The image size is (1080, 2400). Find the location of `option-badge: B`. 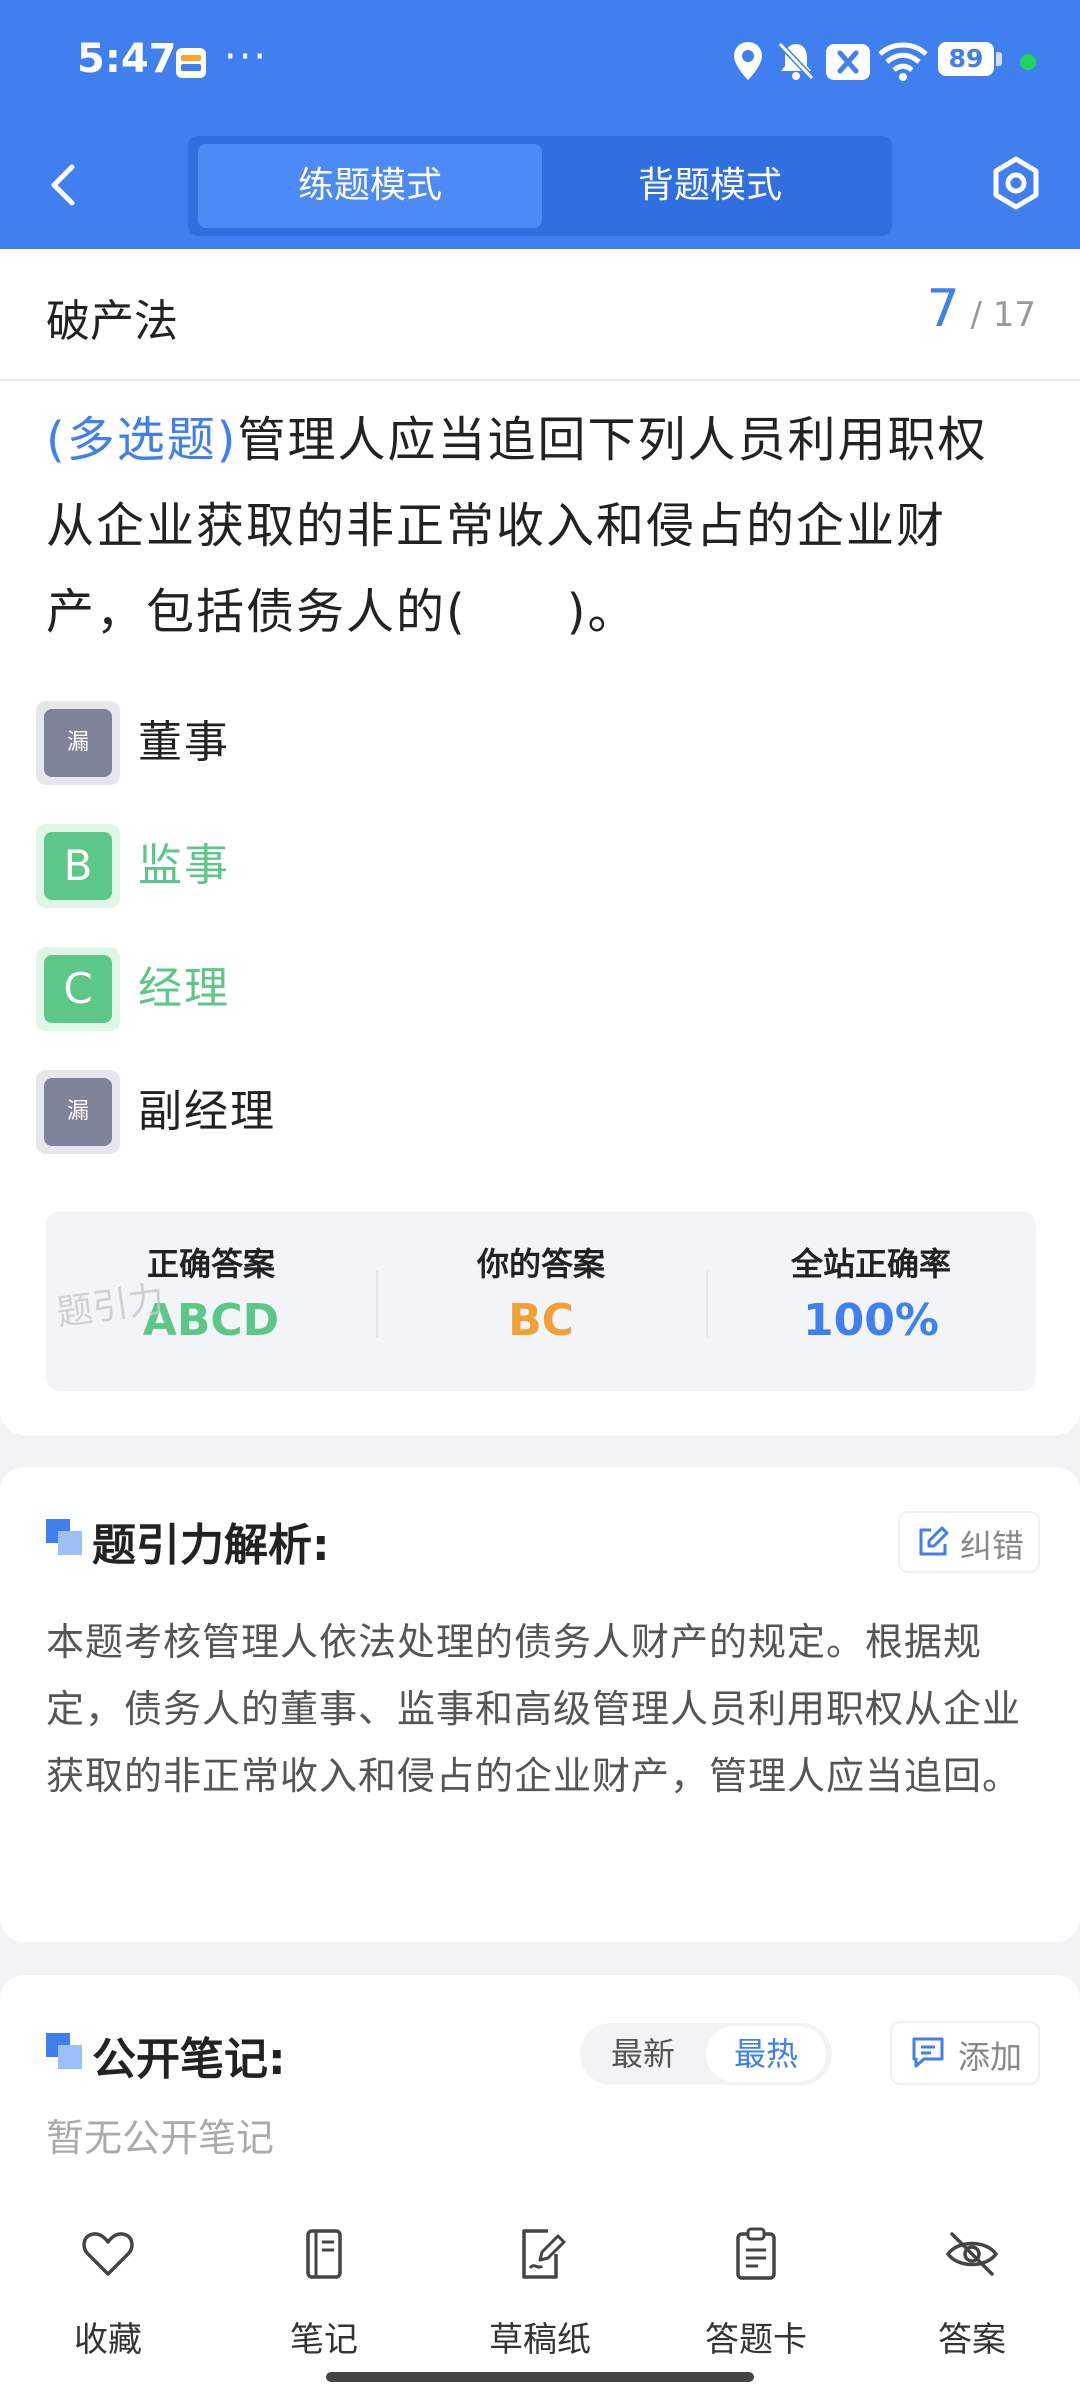

option-badge: B is located at coordinates (78, 866).